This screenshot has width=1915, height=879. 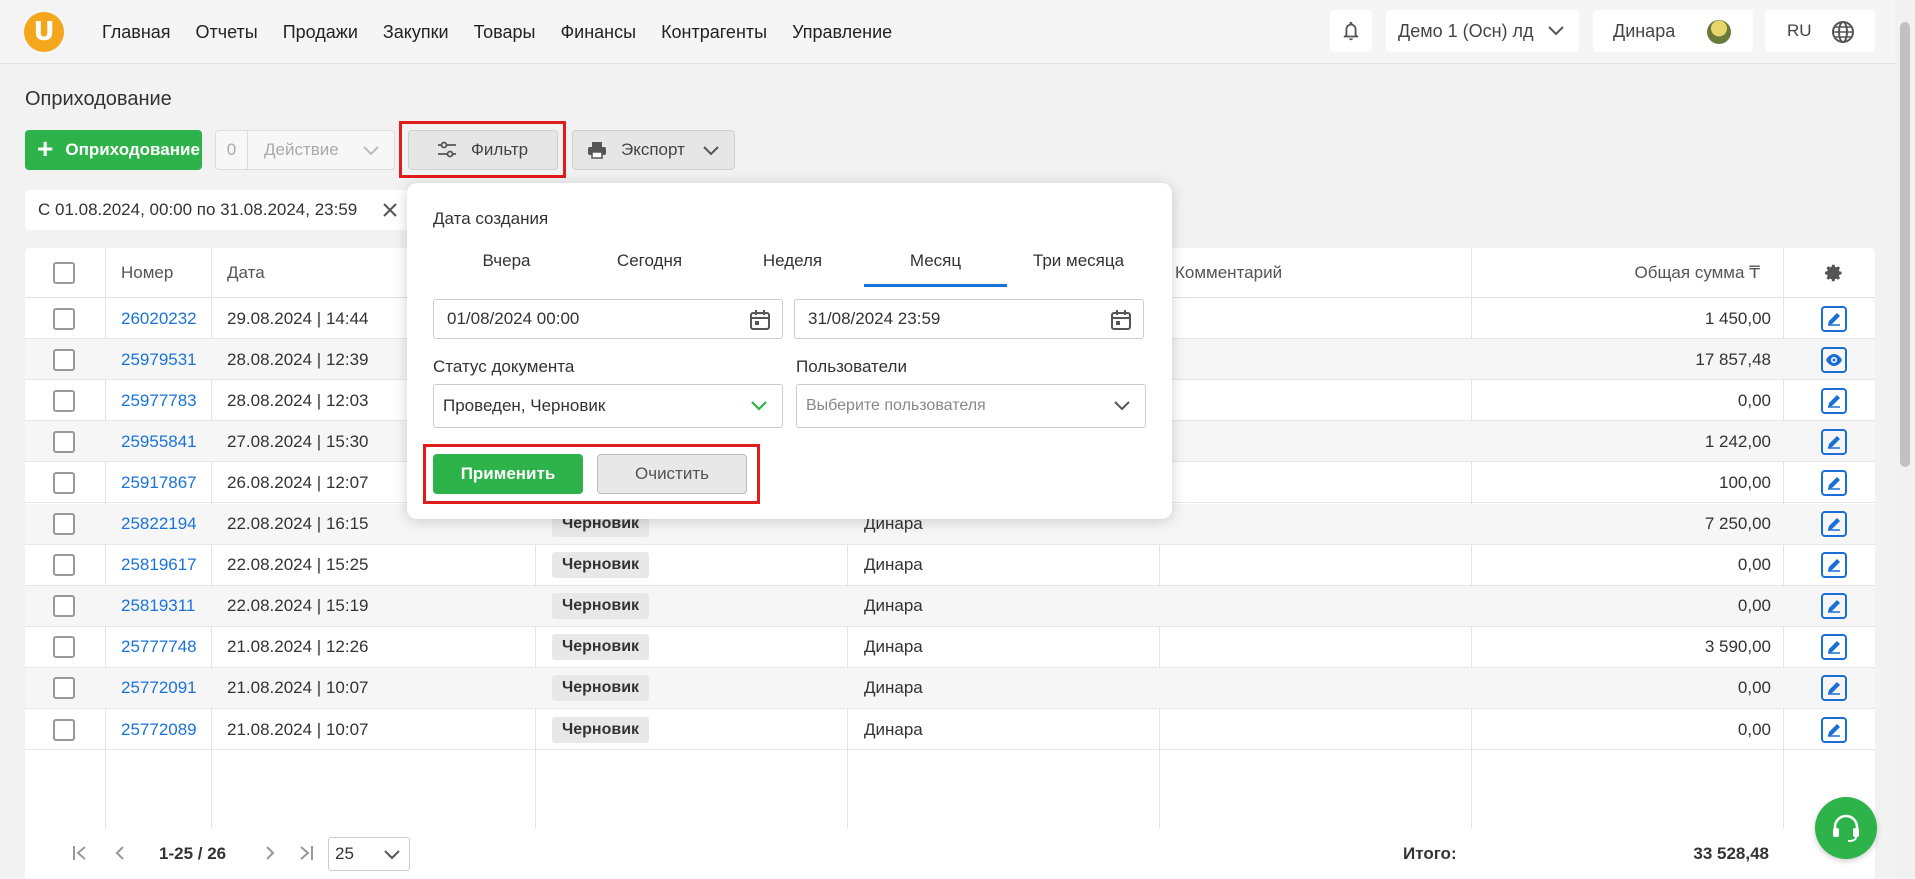 I want to click on bell-icon, so click(x=1351, y=31).